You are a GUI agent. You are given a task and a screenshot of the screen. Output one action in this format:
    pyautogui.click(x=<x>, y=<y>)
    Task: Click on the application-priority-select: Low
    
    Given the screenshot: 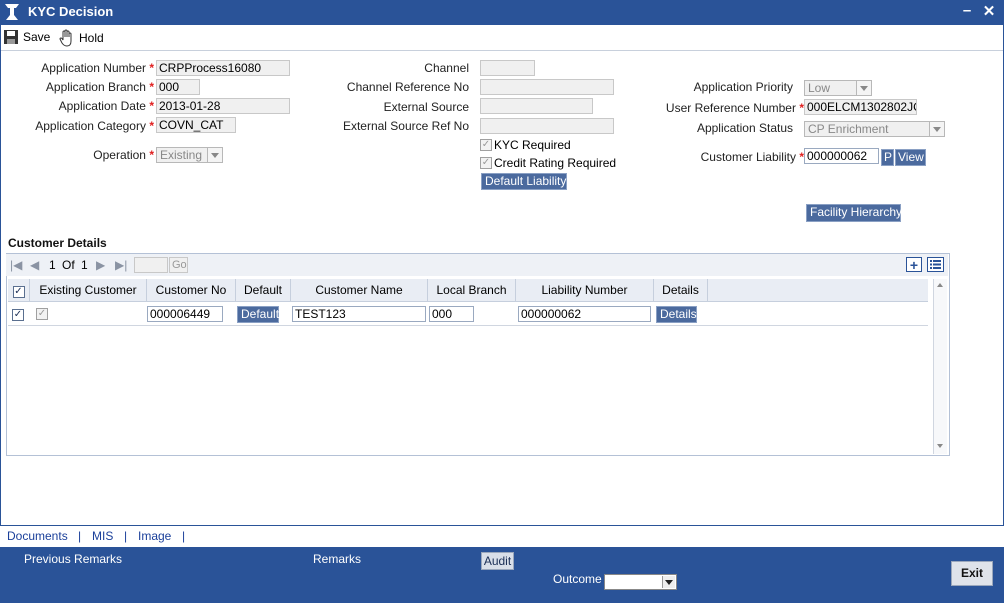 What is the action you would take?
    pyautogui.click(x=838, y=88)
    